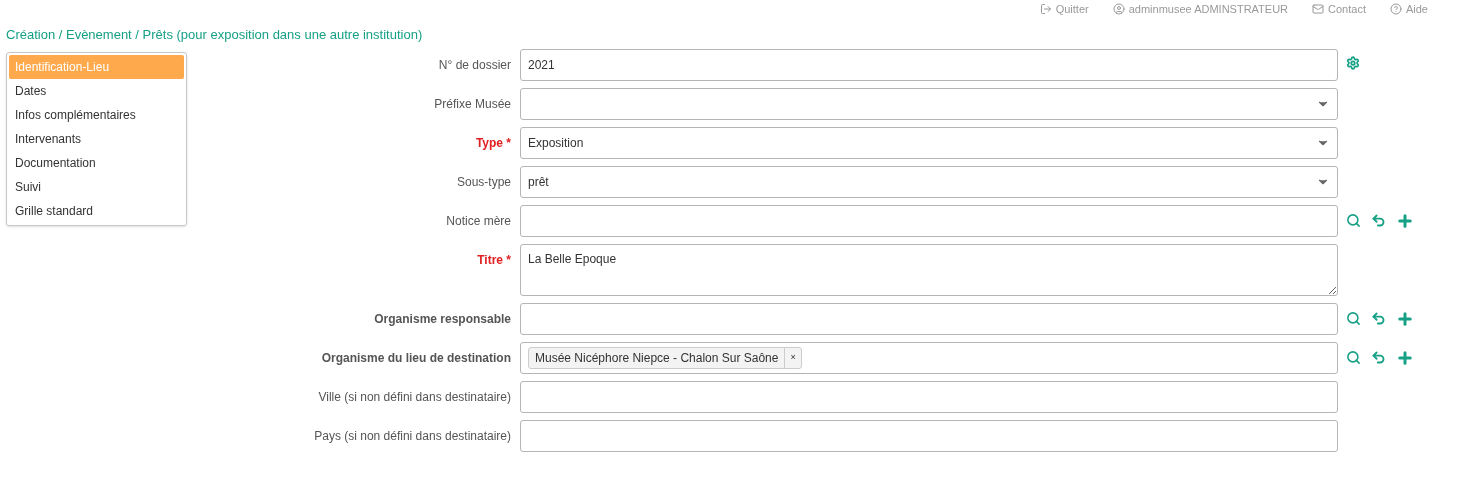 The height and width of the screenshot is (484, 1478). Describe the element at coordinates (96, 162) in the screenshot. I see `sidebar-item: Documentation` at that location.